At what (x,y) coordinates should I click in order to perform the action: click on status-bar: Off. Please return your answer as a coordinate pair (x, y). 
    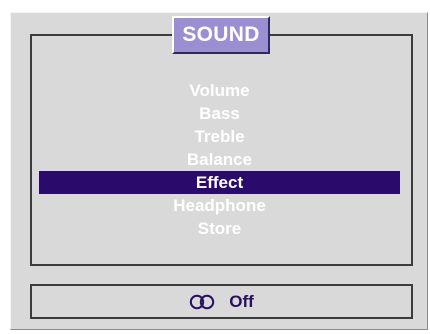
    Looking at the image, I should click on (221, 301).